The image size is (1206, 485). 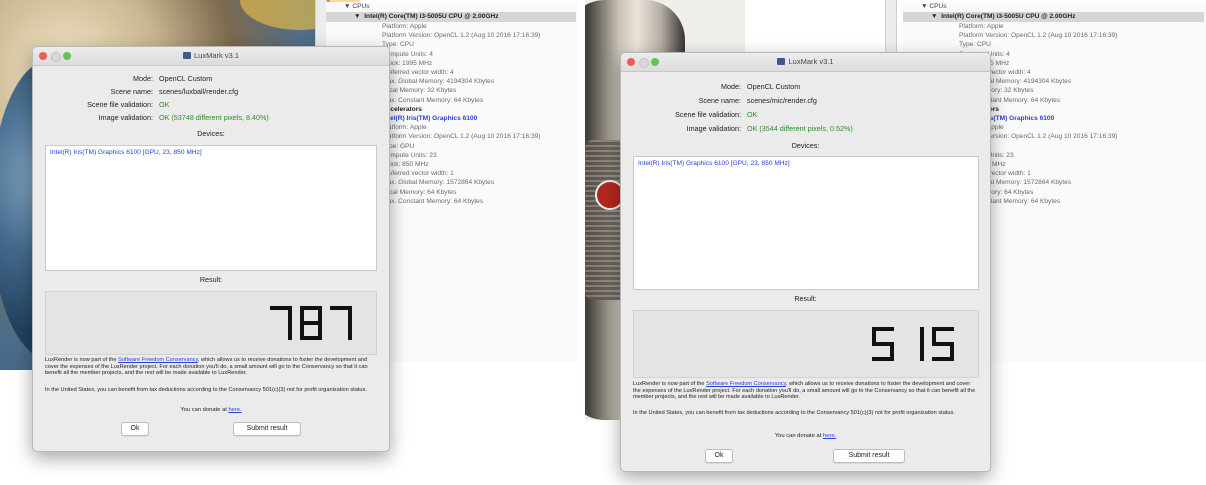 I want to click on image-validation-value: OK (3544 different pixels, 0.52%), so click(x=800, y=128).